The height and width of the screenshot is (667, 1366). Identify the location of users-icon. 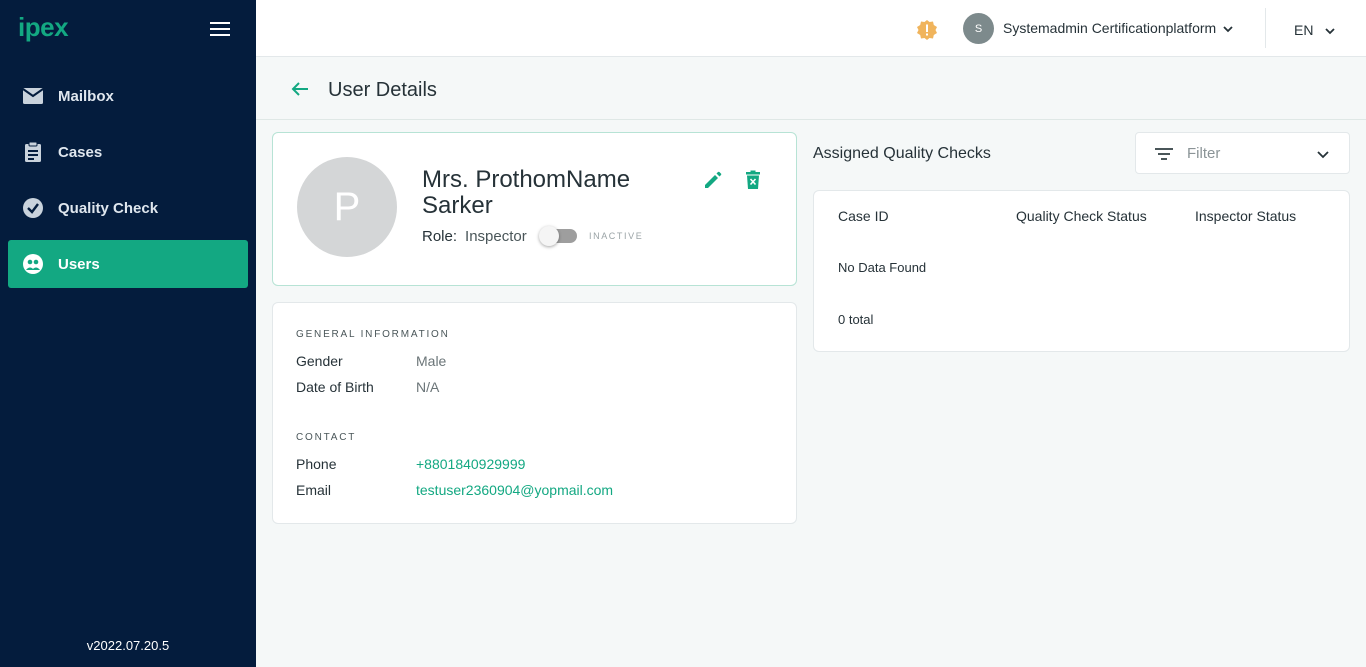
(33, 264).